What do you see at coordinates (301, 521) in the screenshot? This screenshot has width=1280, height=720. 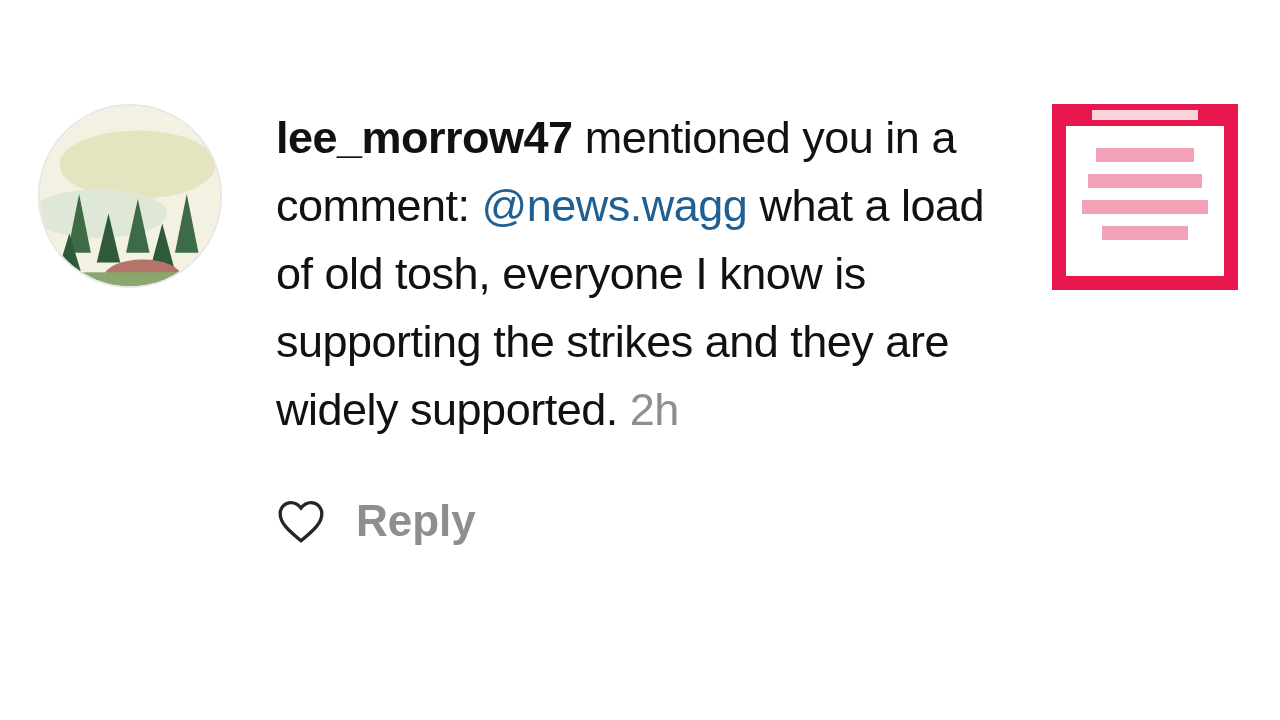 I see `heart-icon` at bounding box center [301, 521].